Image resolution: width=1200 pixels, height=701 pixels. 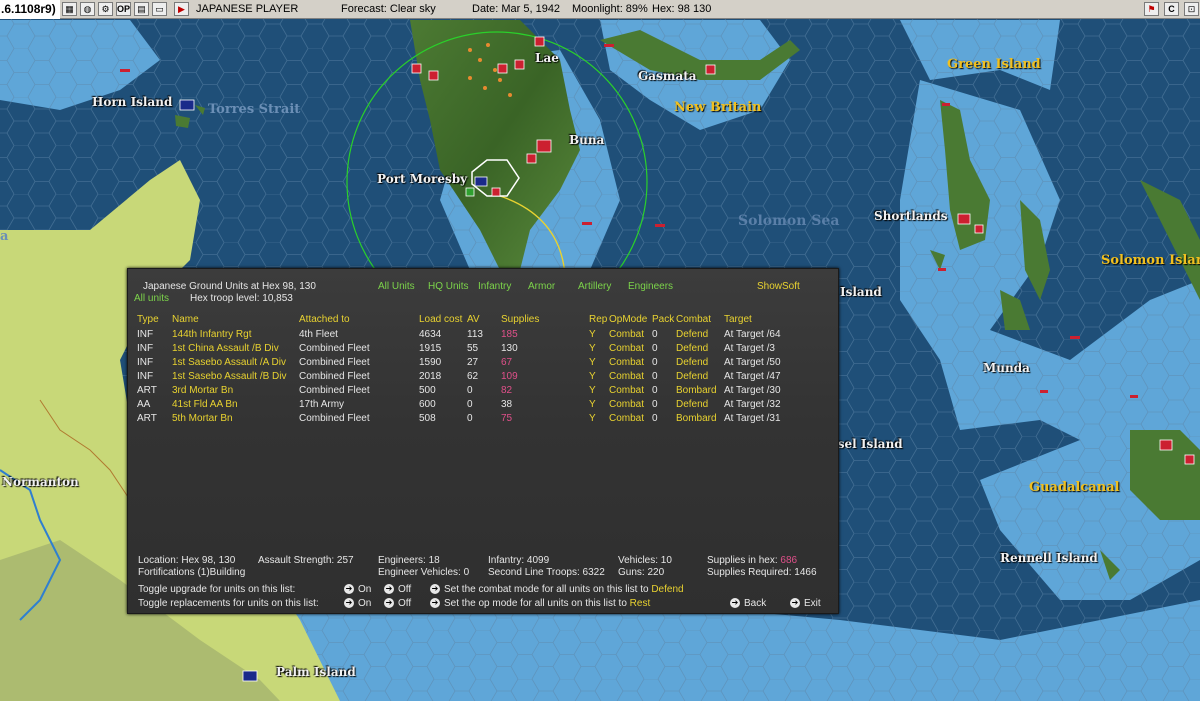 I want to click on filter-artillery: Artillery, so click(x=594, y=286).